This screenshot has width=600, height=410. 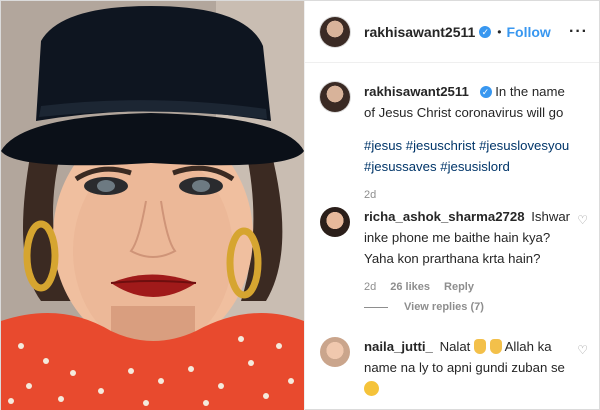 What do you see at coordinates (459, 287) in the screenshot?
I see `reply-button: Reply` at bounding box center [459, 287].